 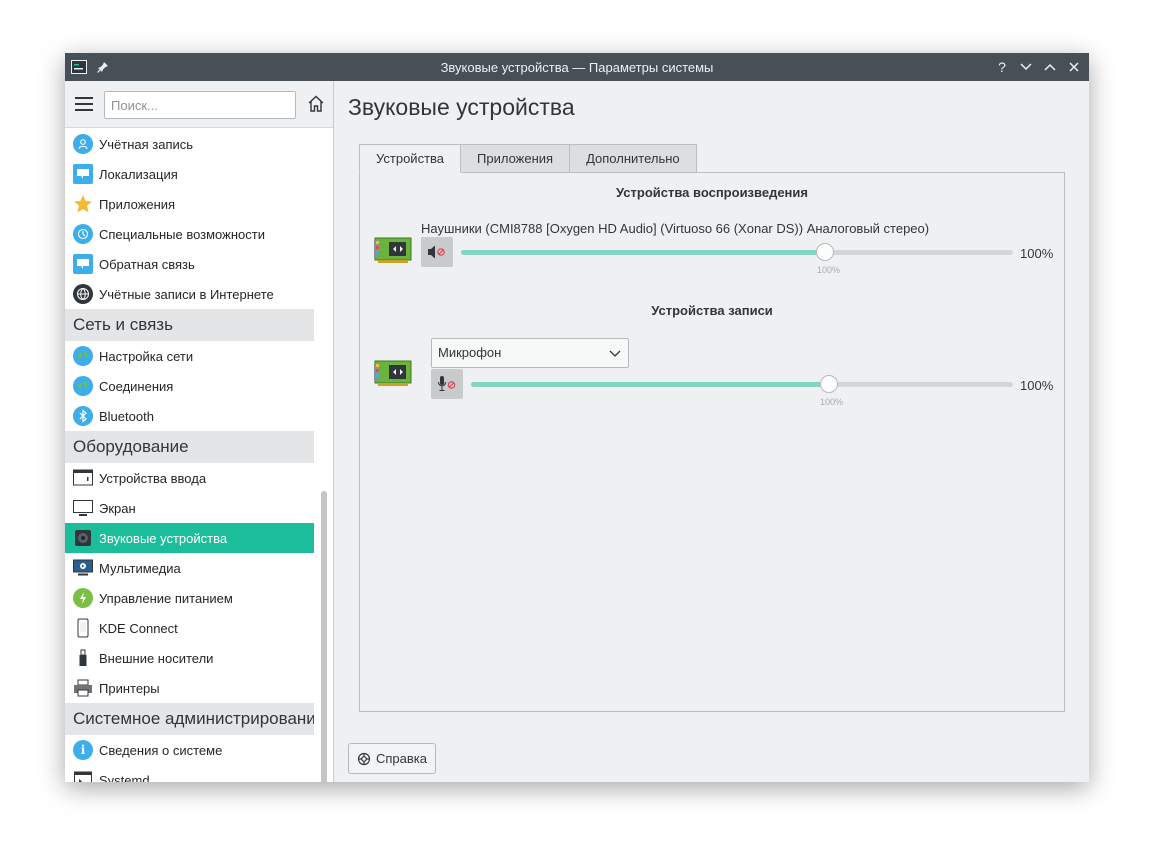 I want to click on help-button: Справка, so click(x=392, y=758).